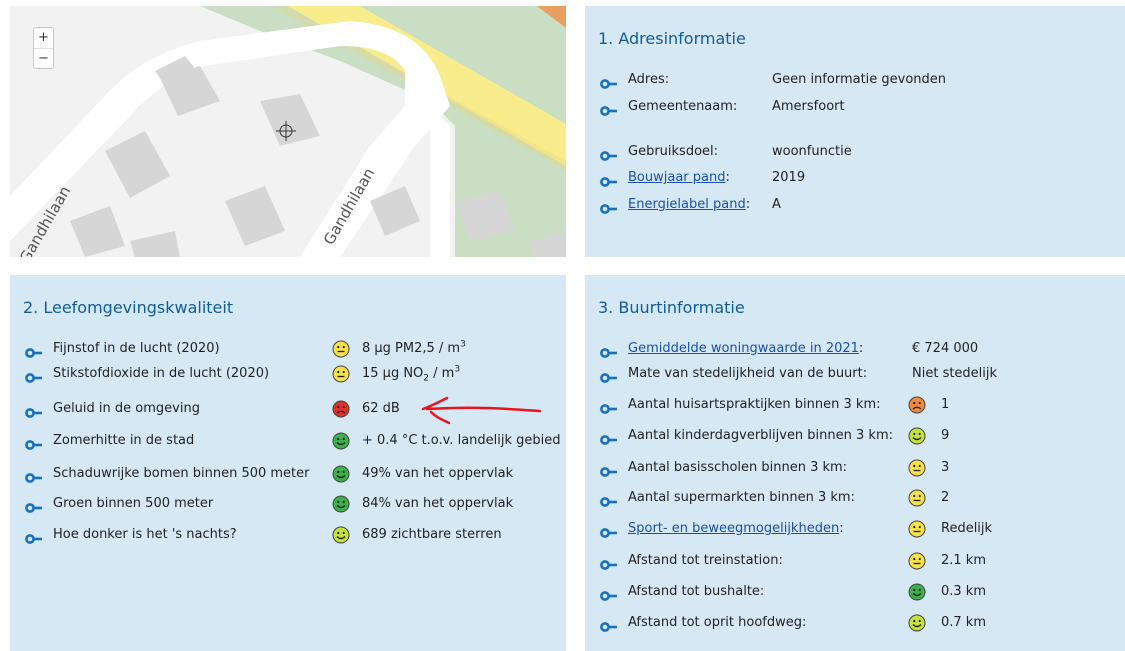  What do you see at coordinates (860, 529) in the screenshot?
I see `buurt-row: Sport- en beweegmogelijkheden: Redelijk` at bounding box center [860, 529].